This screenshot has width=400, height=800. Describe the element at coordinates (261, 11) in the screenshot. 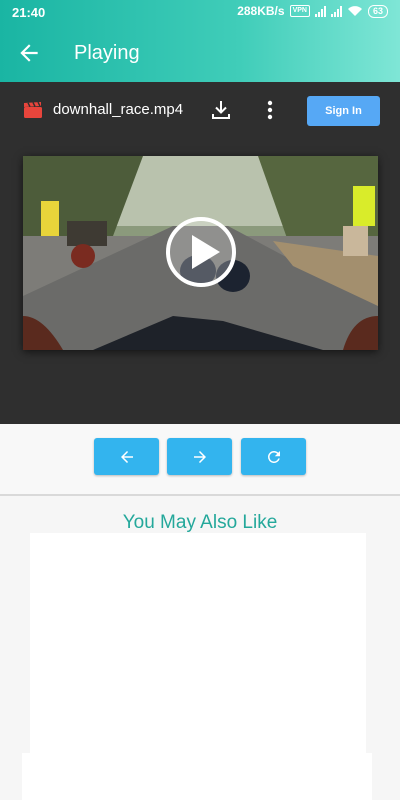

I see `network-speed: 288KB/s` at that location.